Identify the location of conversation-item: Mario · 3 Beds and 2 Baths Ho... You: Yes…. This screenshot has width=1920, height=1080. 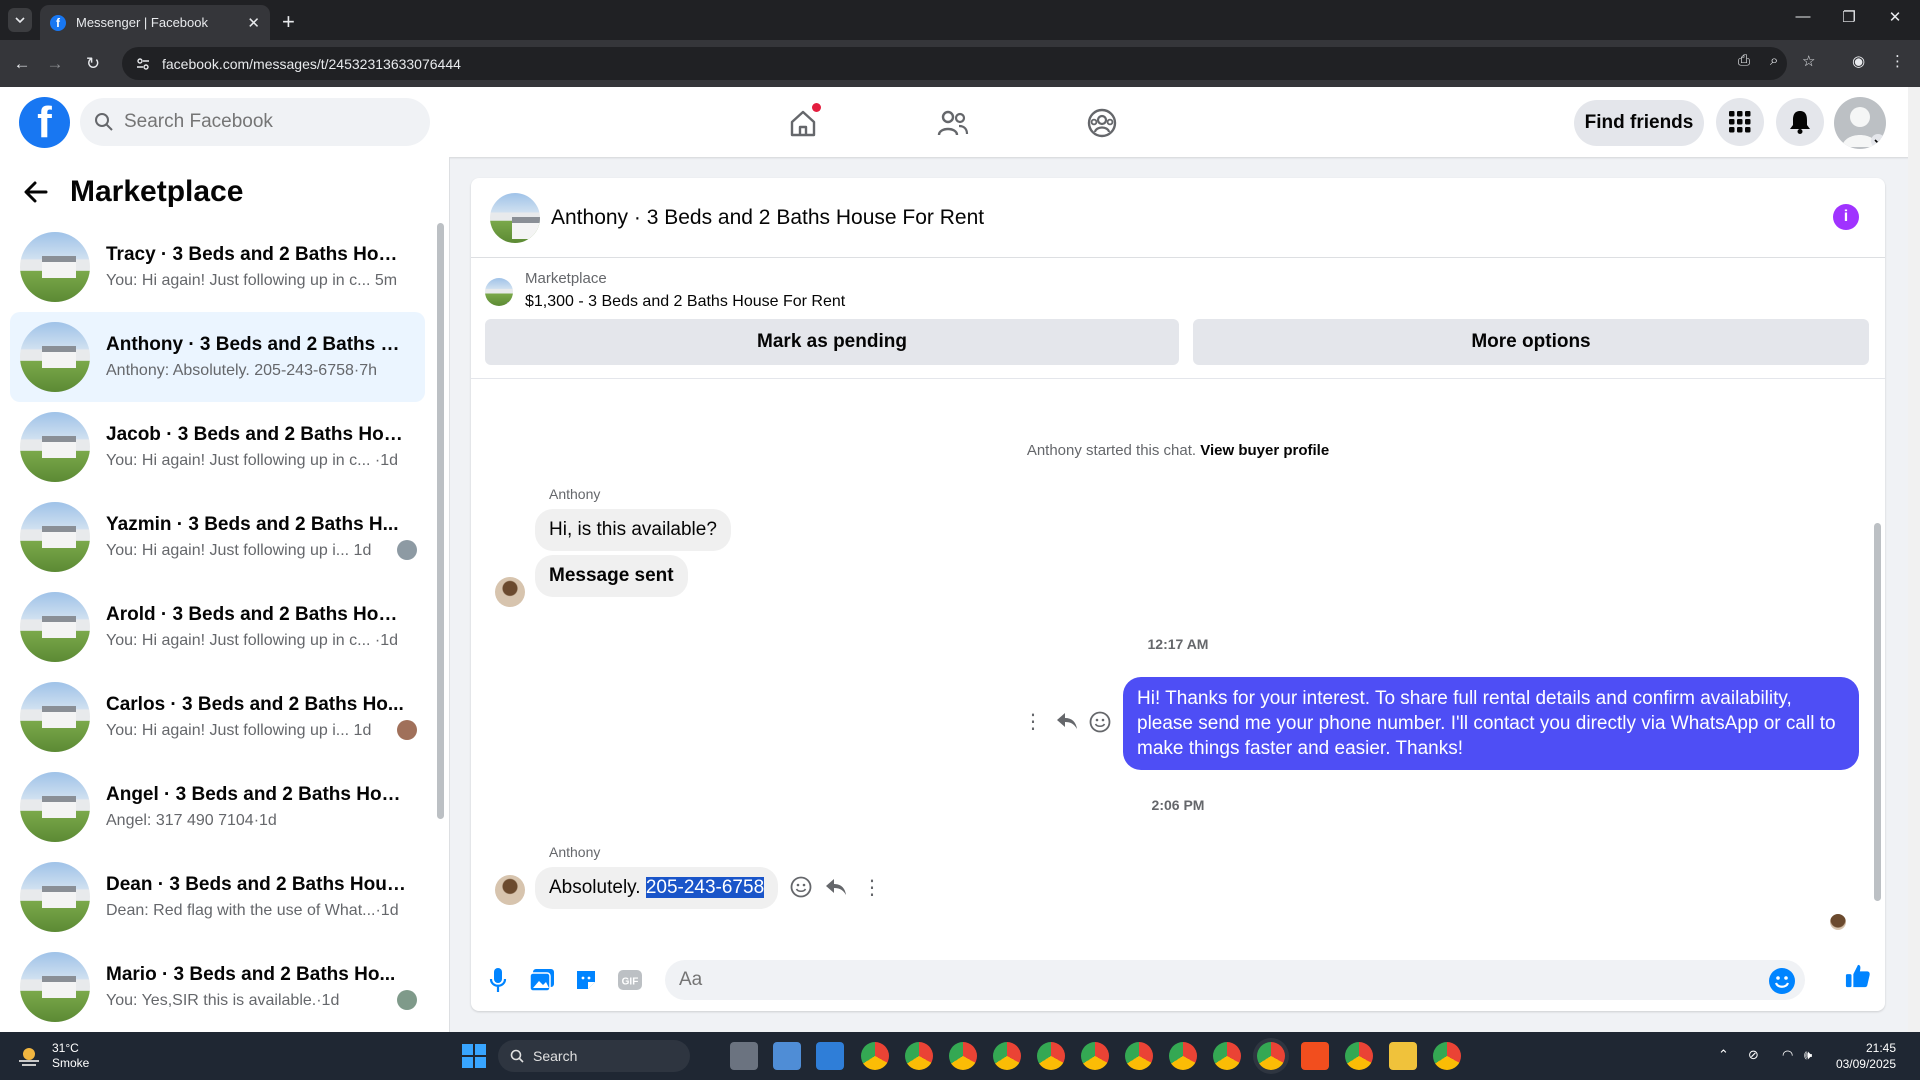
(217, 987).